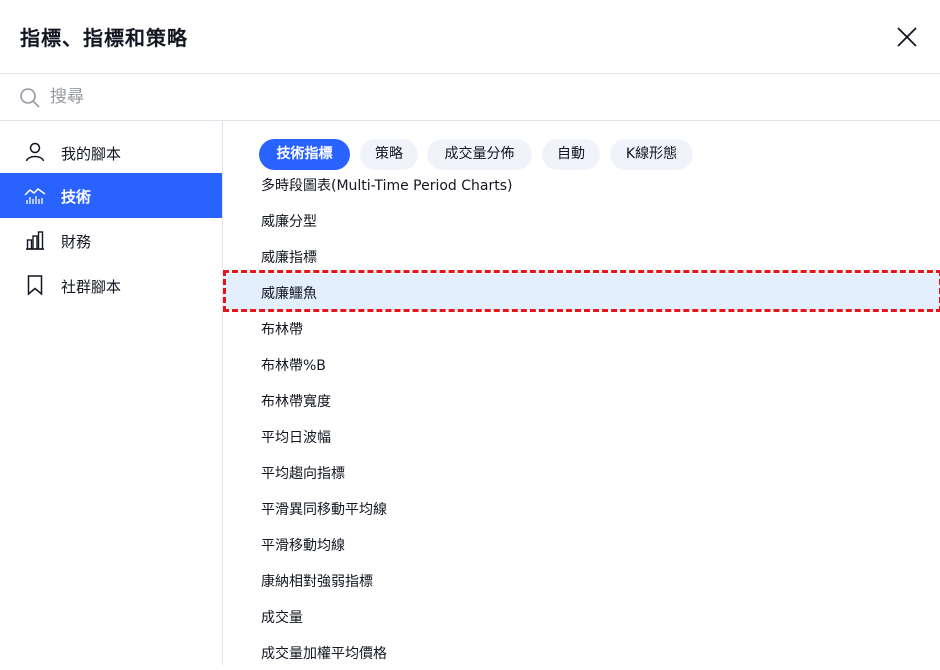 The width and height of the screenshot is (940, 670). I want to click on list-item-label: 成交量加權平均價格, so click(324, 654).